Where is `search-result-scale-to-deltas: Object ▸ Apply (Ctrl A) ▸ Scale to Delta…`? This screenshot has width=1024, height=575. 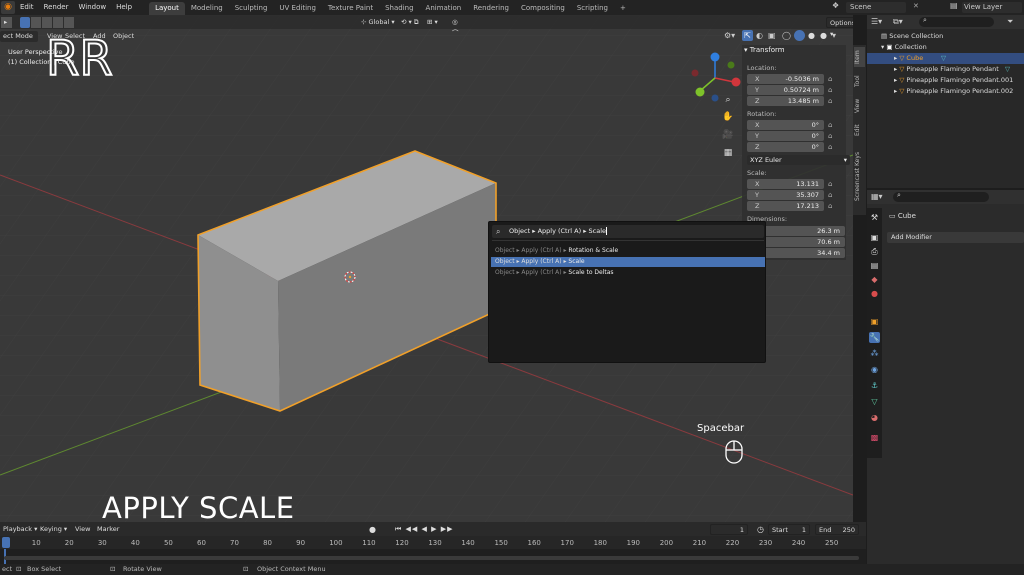 search-result-scale-to-deltas: Object ▸ Apply (Ctrl A) ▸ Scale to Delta… is located at coordinates (628, 273).